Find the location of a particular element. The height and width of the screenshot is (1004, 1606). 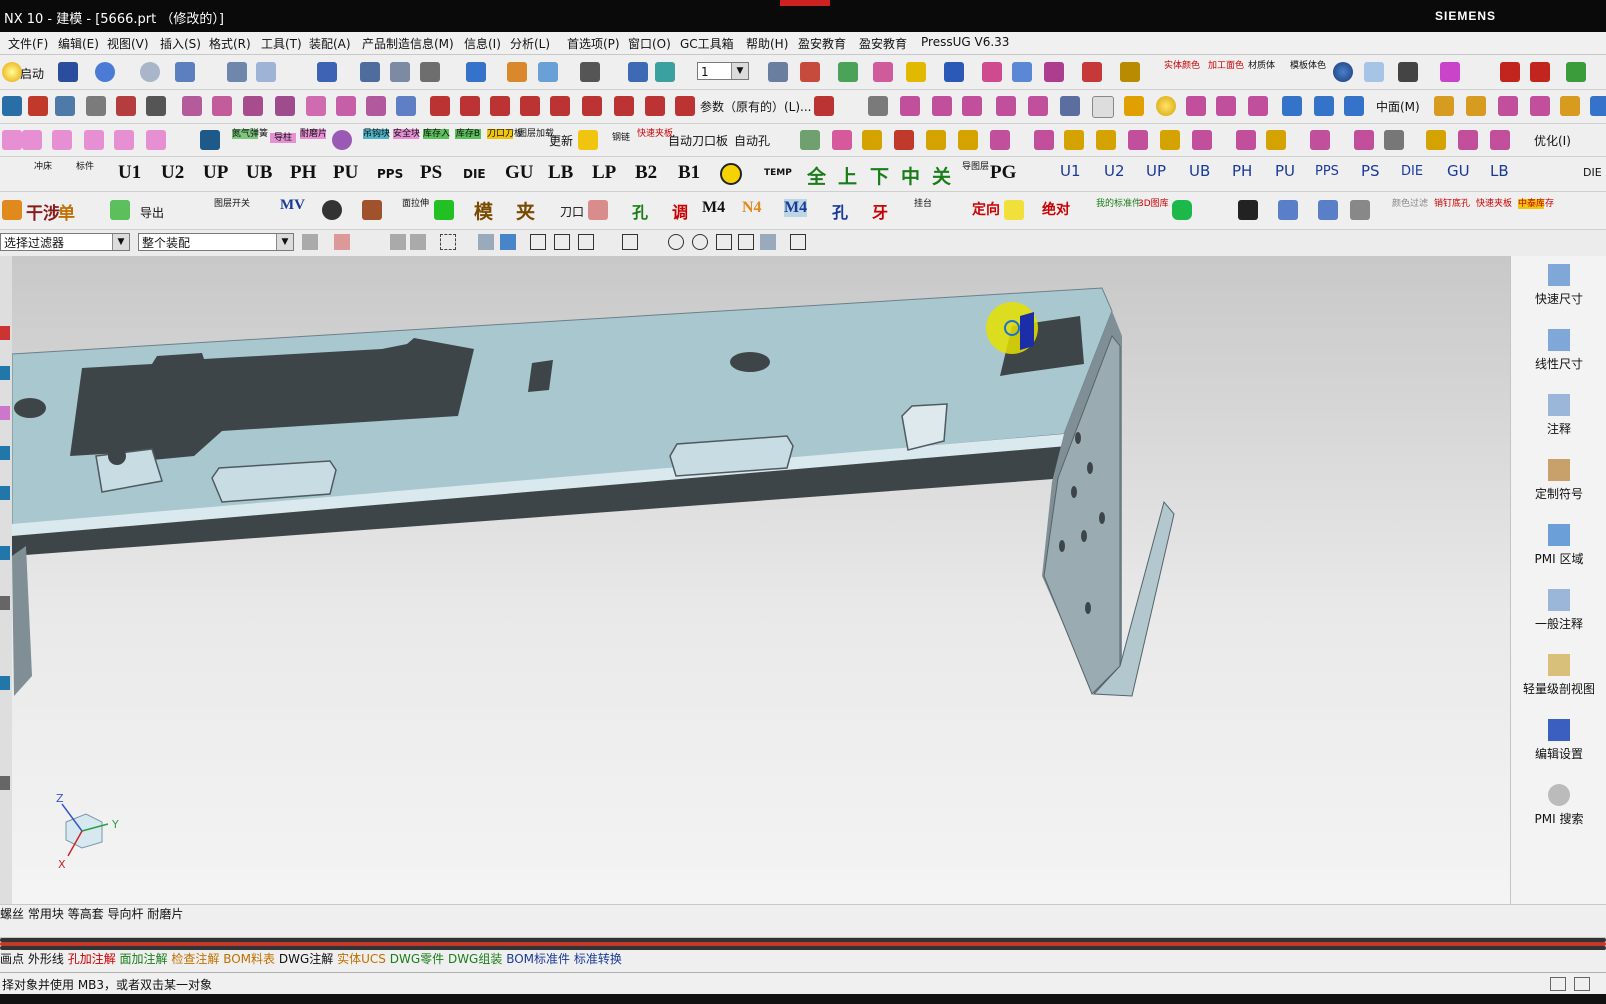

sphere-icon is located at coordinates (1343, 72).